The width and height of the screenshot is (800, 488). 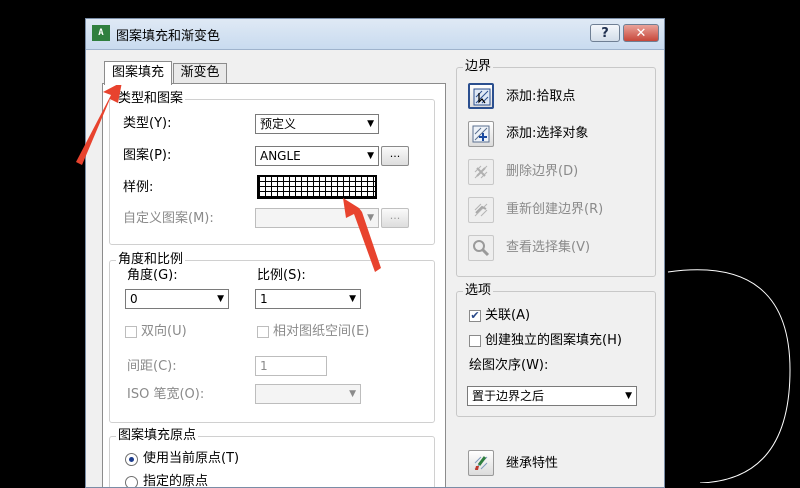 What do you see at coordinates (166, 394) in the screenshot?
I see `iso-pen-width-label: ISO 笔宽(O):` at bounding box center [166, 394].